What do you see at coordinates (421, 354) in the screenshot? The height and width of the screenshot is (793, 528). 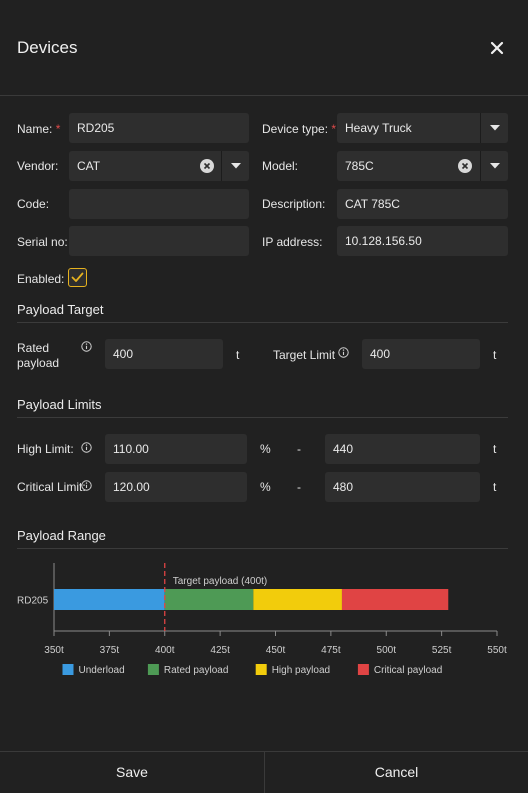 I see `target-limit-field: 400` at bounding box center [421, 354].